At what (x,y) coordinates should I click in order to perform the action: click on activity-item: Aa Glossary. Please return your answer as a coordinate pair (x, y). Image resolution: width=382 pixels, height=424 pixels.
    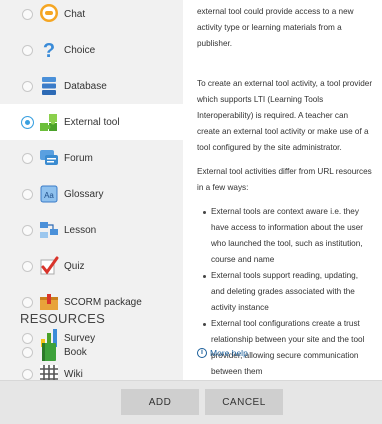
    Looking at the image, I should click on (91, 194).